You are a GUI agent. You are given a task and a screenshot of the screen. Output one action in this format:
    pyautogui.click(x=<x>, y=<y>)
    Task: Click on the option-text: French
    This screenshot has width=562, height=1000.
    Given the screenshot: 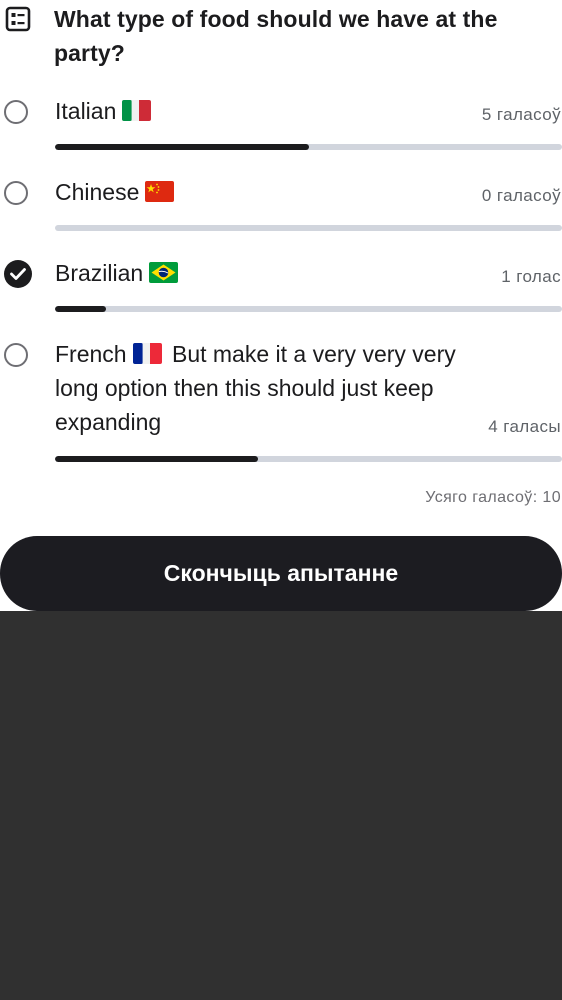 What is the action you would take?
    pyautogui.click(x=91, y=354)
    